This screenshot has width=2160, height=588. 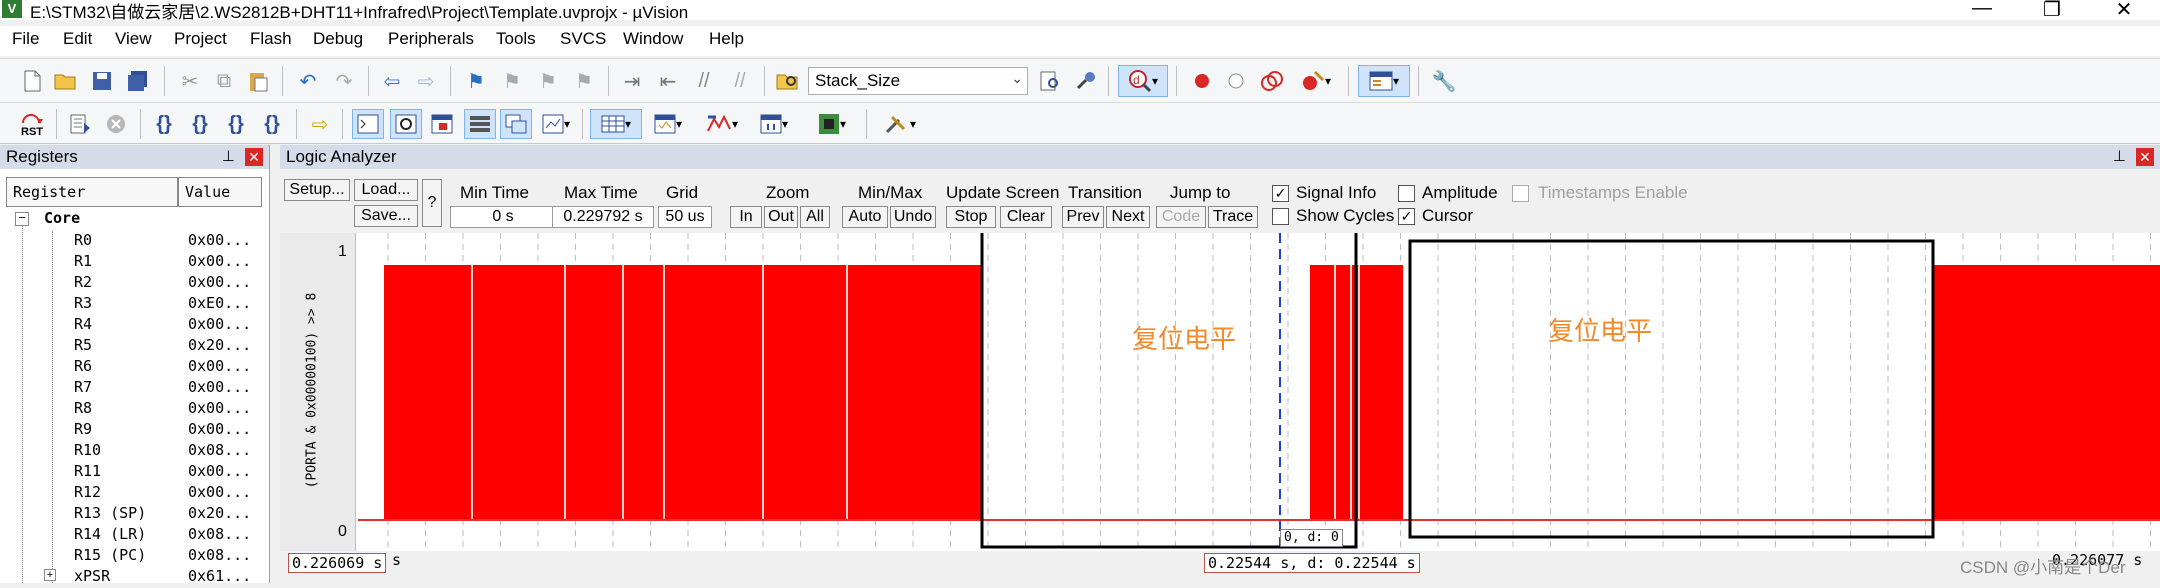 What do you see at coordinates (2052, 11) in the screenshot?
I see `maximize-button: ❐` at bounding box center [2052, 11].